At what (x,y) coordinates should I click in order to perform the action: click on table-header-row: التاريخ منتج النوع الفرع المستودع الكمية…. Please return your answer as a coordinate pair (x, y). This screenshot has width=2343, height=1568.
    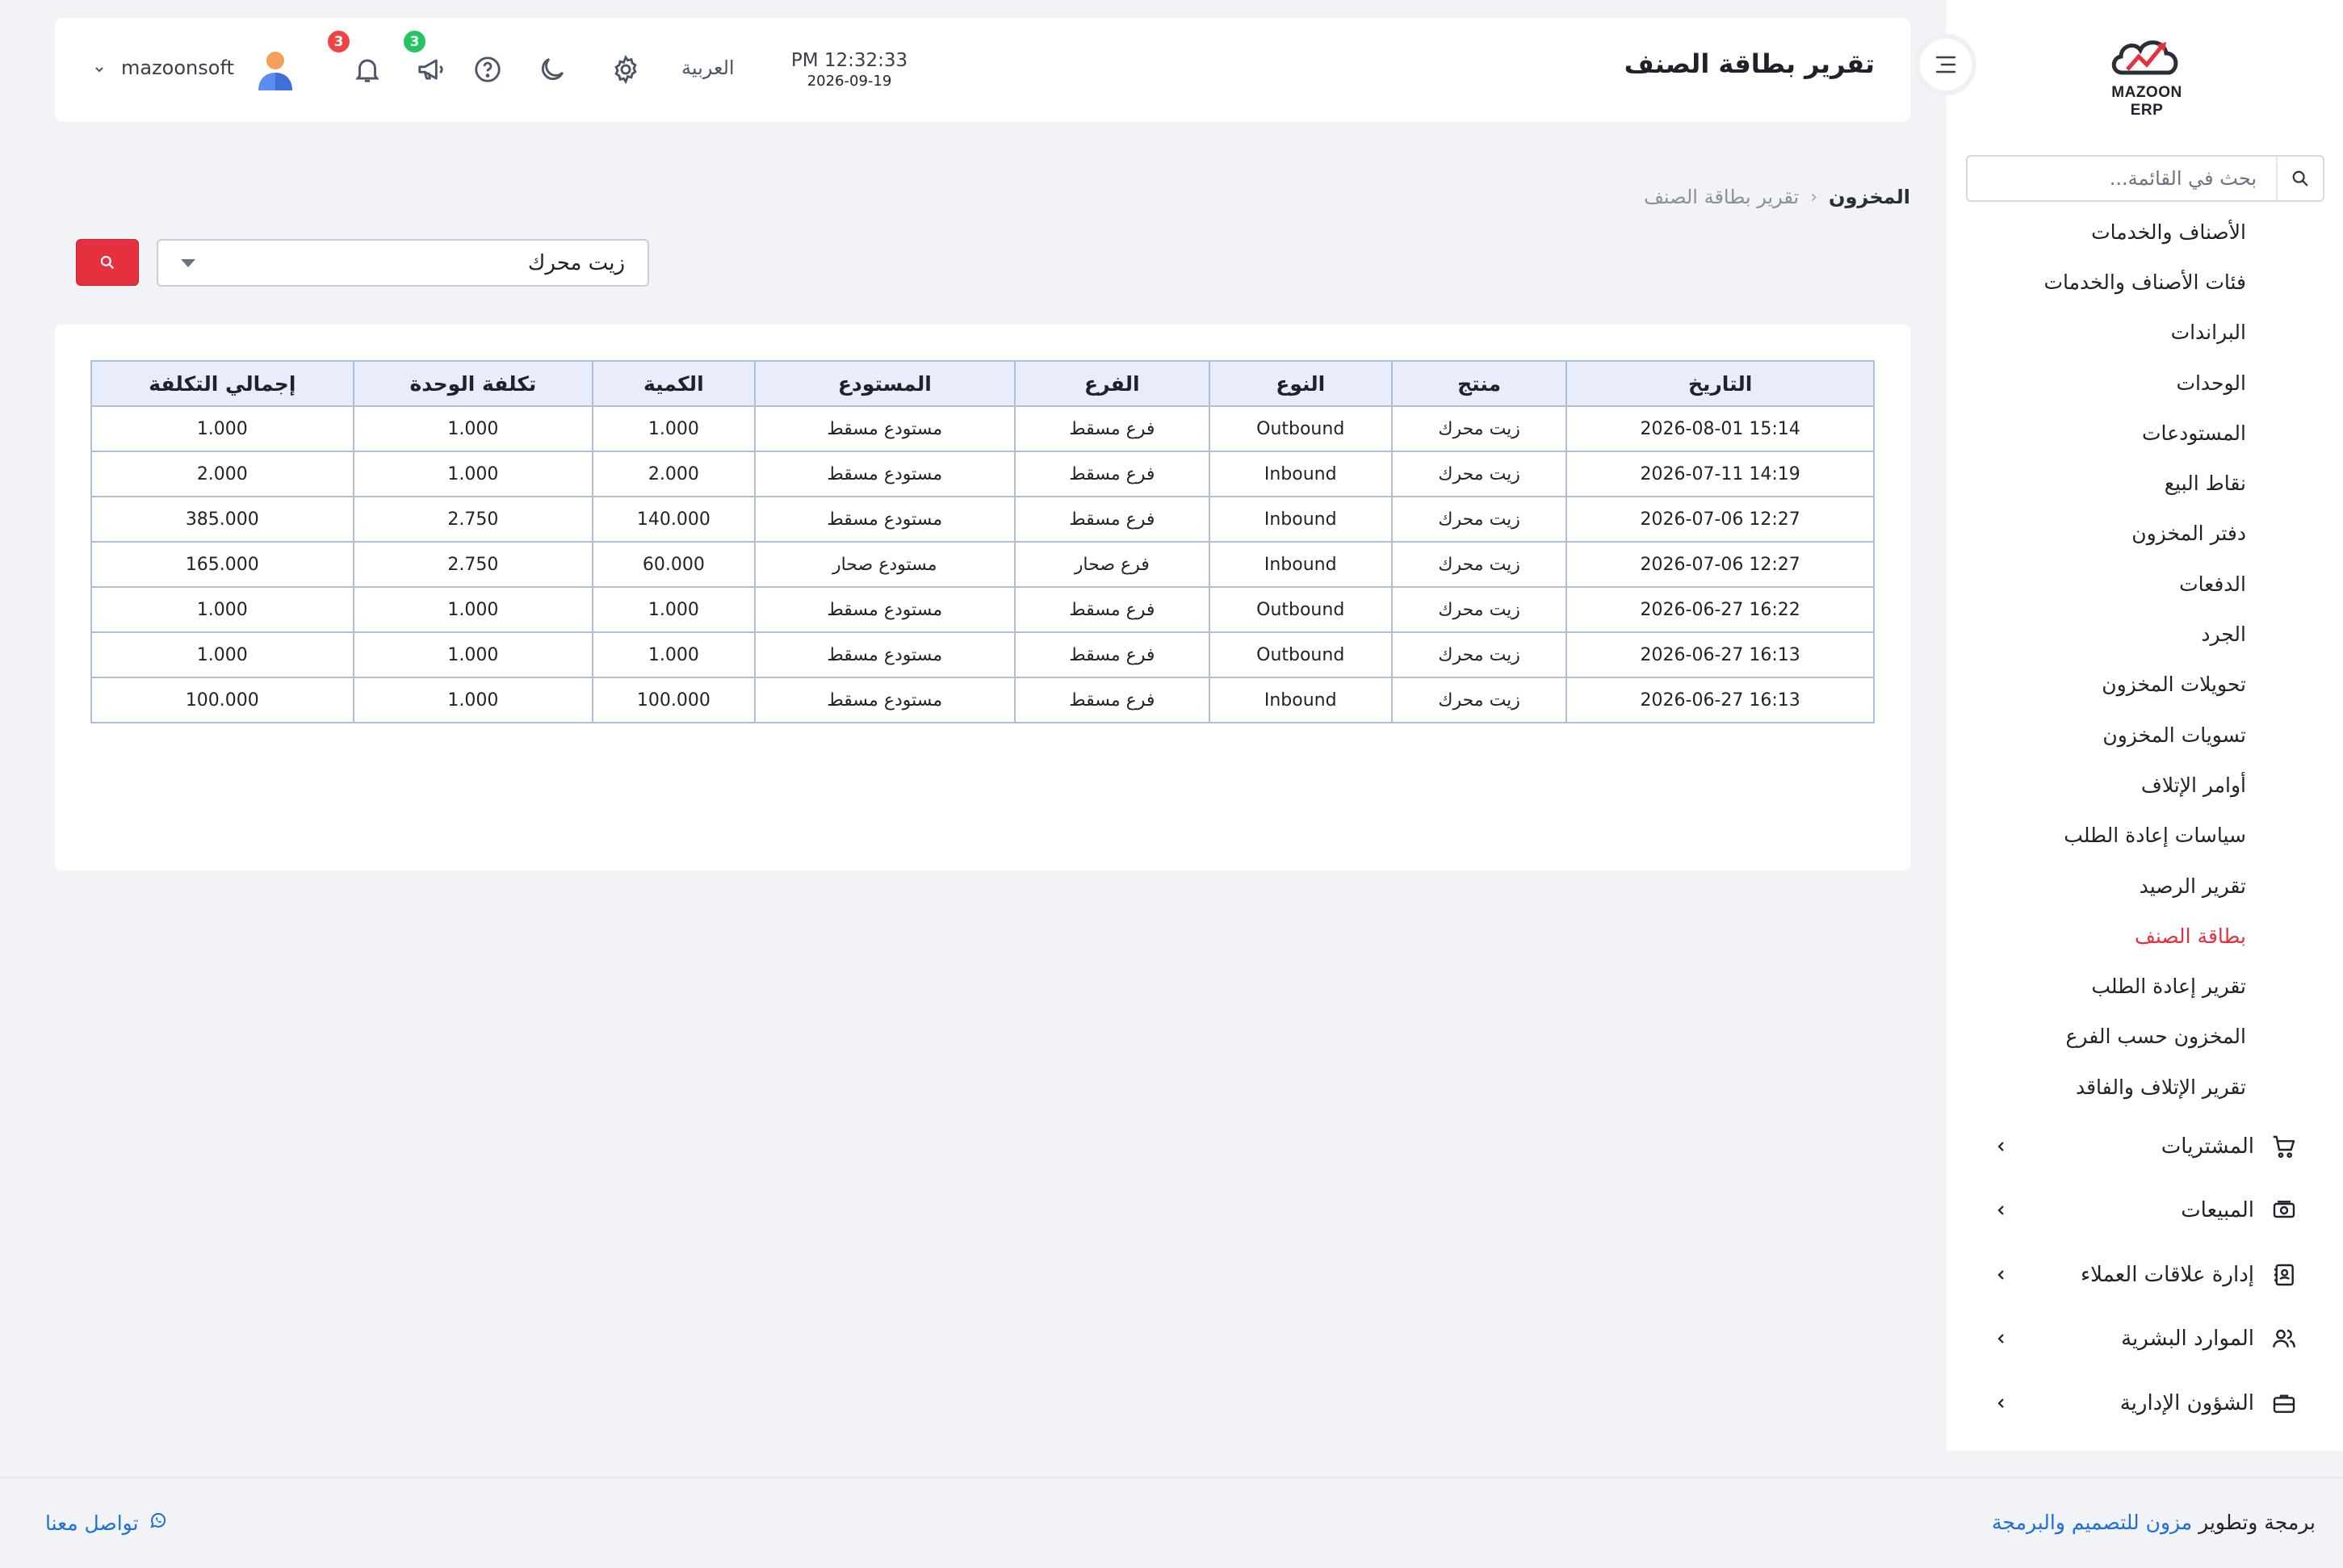
    Looking at the image, I should click on (982, 383).